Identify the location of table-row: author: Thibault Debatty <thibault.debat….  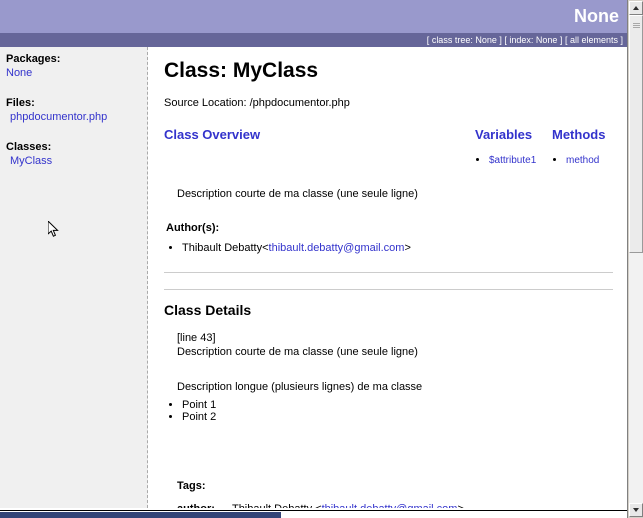
(320, 505).